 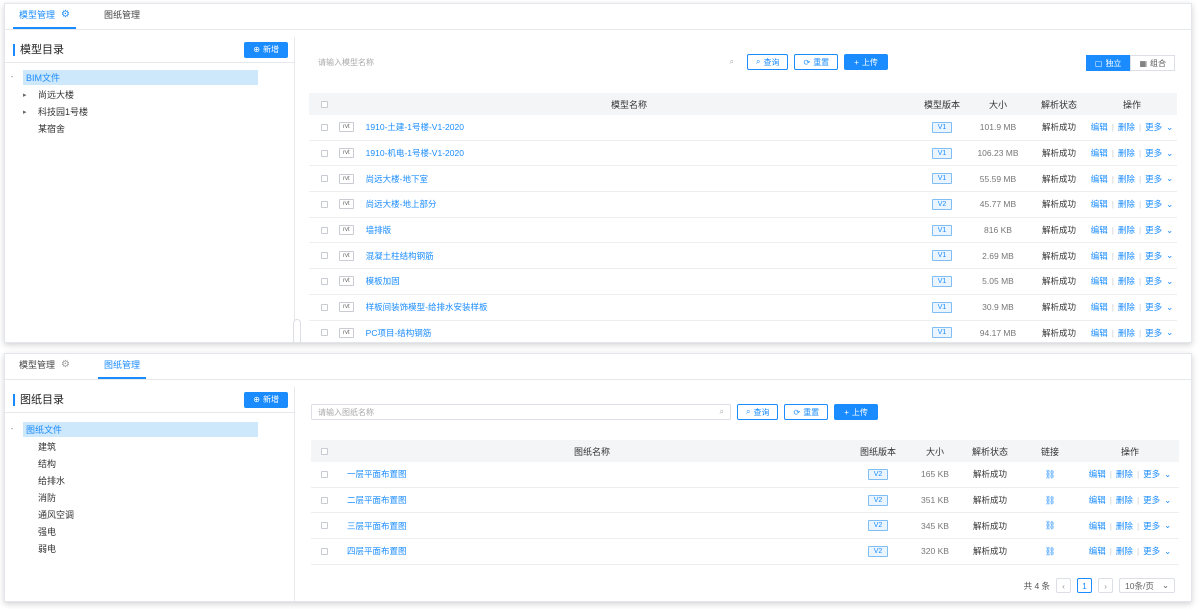 I want to click on view-combined-button: ▦ 组合, so click(x=1152, y=63).